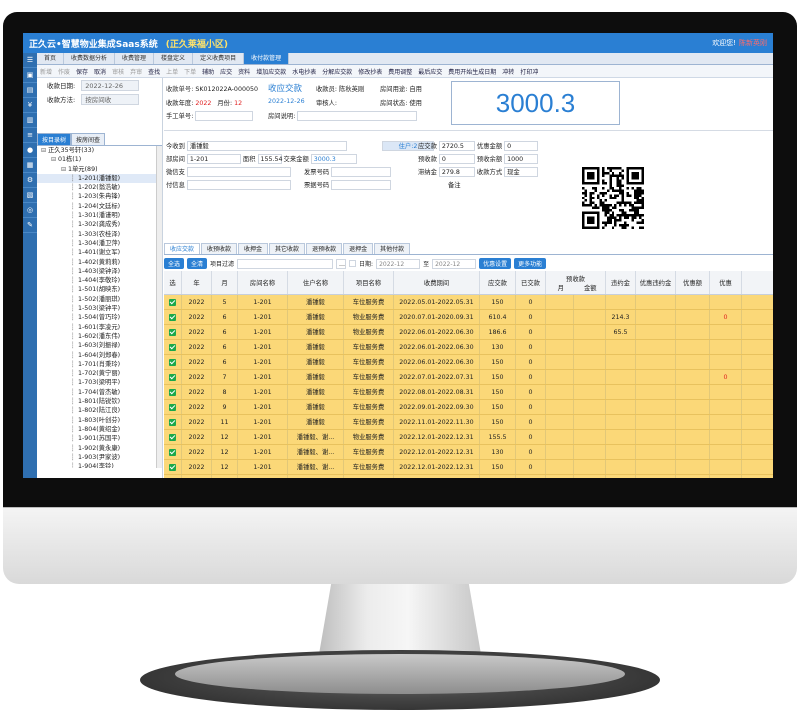 Image resolution: width=800 pixels, height=721 pixels. I want to click on tree-room-item: ┊ 1-201(潘锺毅), so click(99, 178).